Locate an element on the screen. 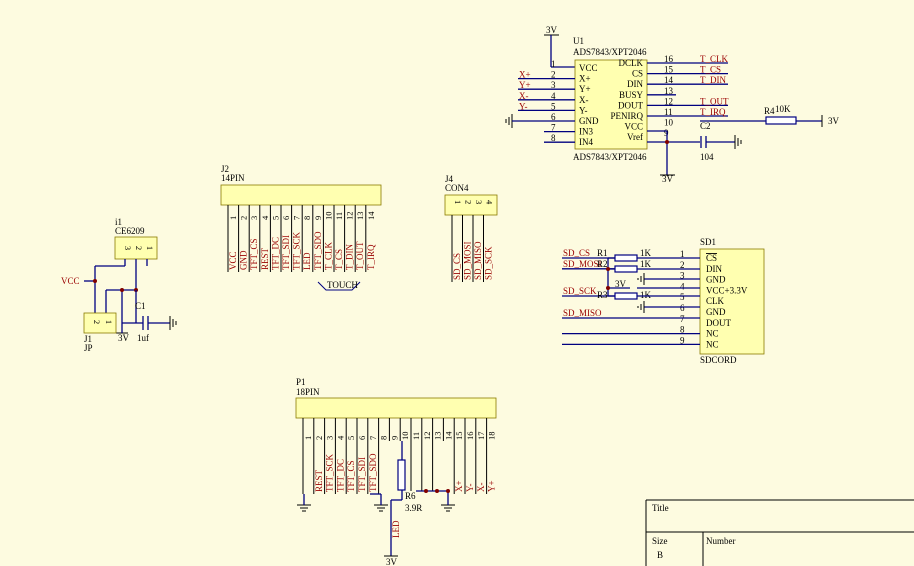  j1-pin-number: 2 is located at coordinates (97, 322).